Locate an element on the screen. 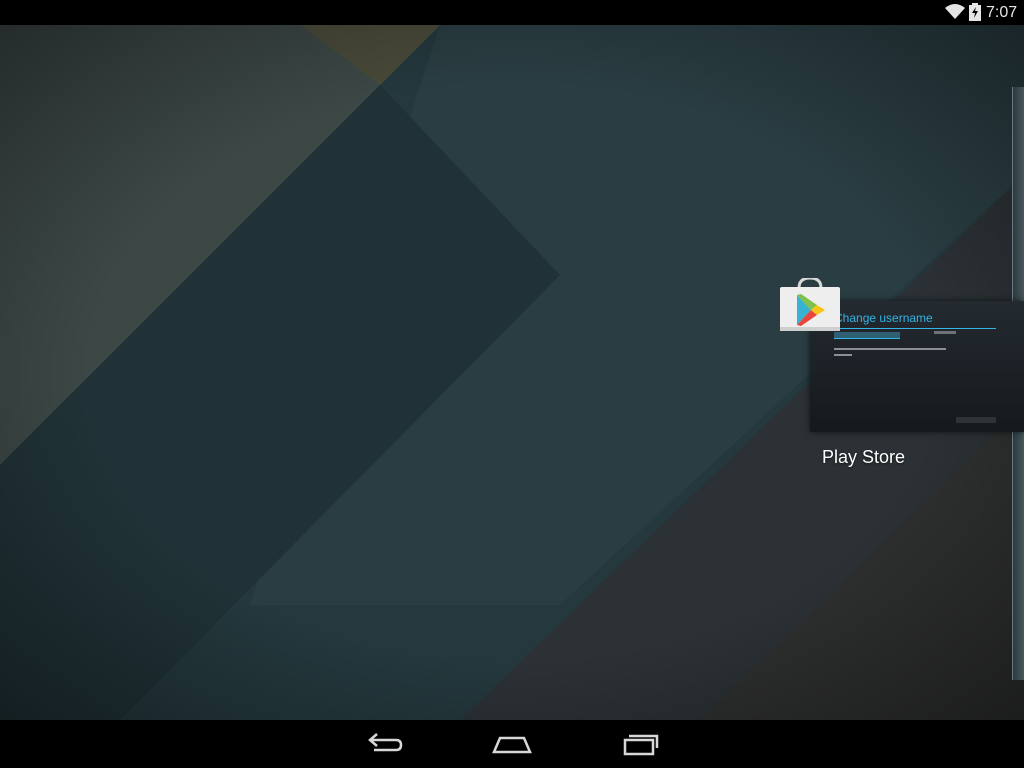  thumbnail-title: Change username is located at coordinates (883, 318).